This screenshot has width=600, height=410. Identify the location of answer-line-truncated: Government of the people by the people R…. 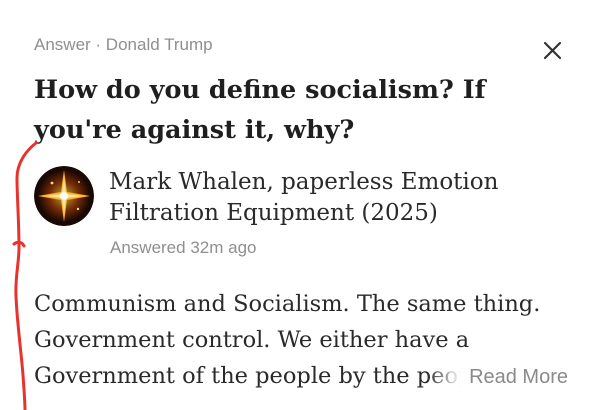
(304, 376).